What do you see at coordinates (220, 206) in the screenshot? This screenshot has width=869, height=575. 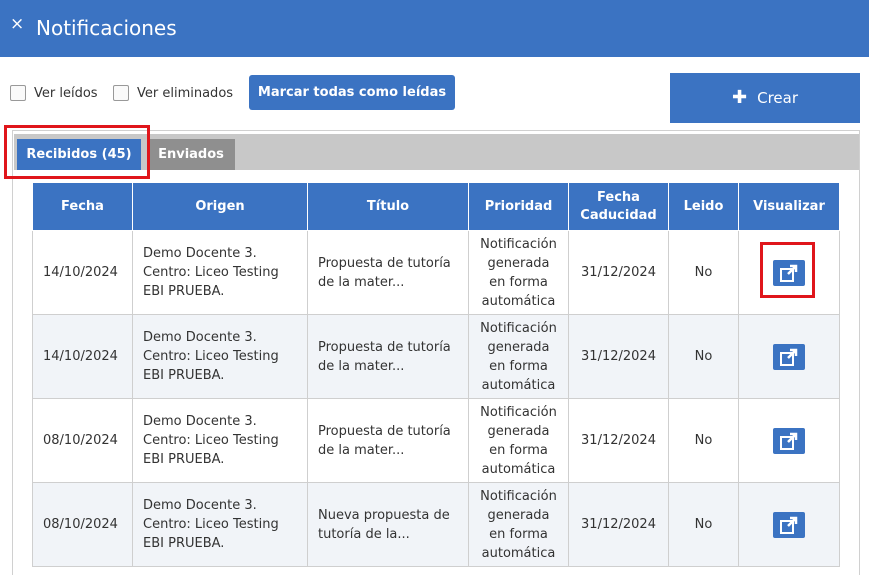 I see `col-origen: Origen` at bounding box center [220, 206].